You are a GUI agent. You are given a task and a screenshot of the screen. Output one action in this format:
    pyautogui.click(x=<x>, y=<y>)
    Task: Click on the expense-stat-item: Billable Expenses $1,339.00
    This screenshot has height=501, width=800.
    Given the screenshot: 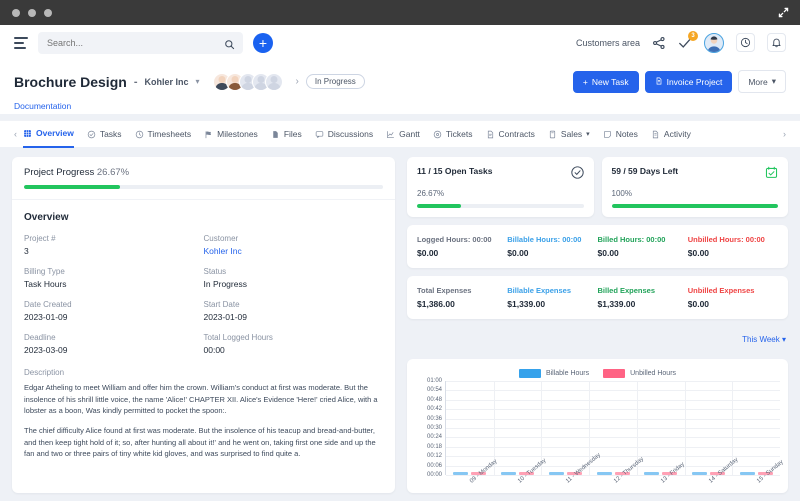 What is the action you would take?
    pyautogui.click(x=552, y=297)
    